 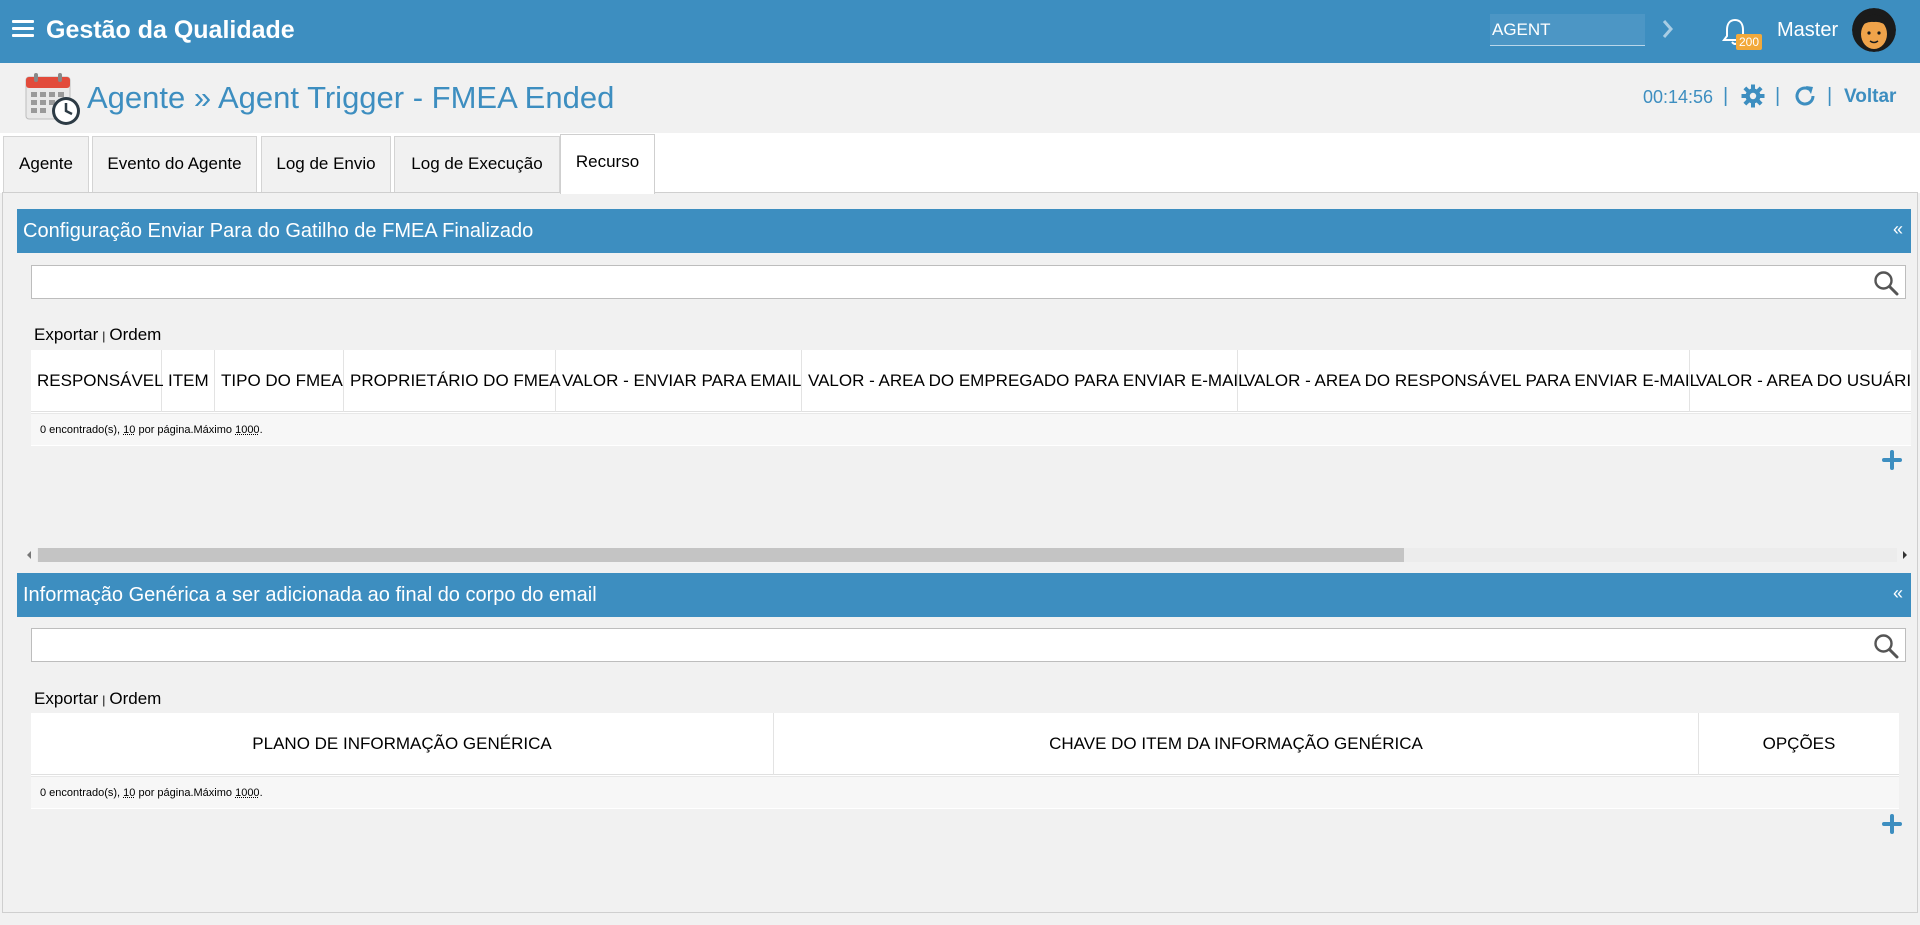 I want to click on page-title: Agente » Agent Trigger - FMEA Ended, so click(x=351, y=97).